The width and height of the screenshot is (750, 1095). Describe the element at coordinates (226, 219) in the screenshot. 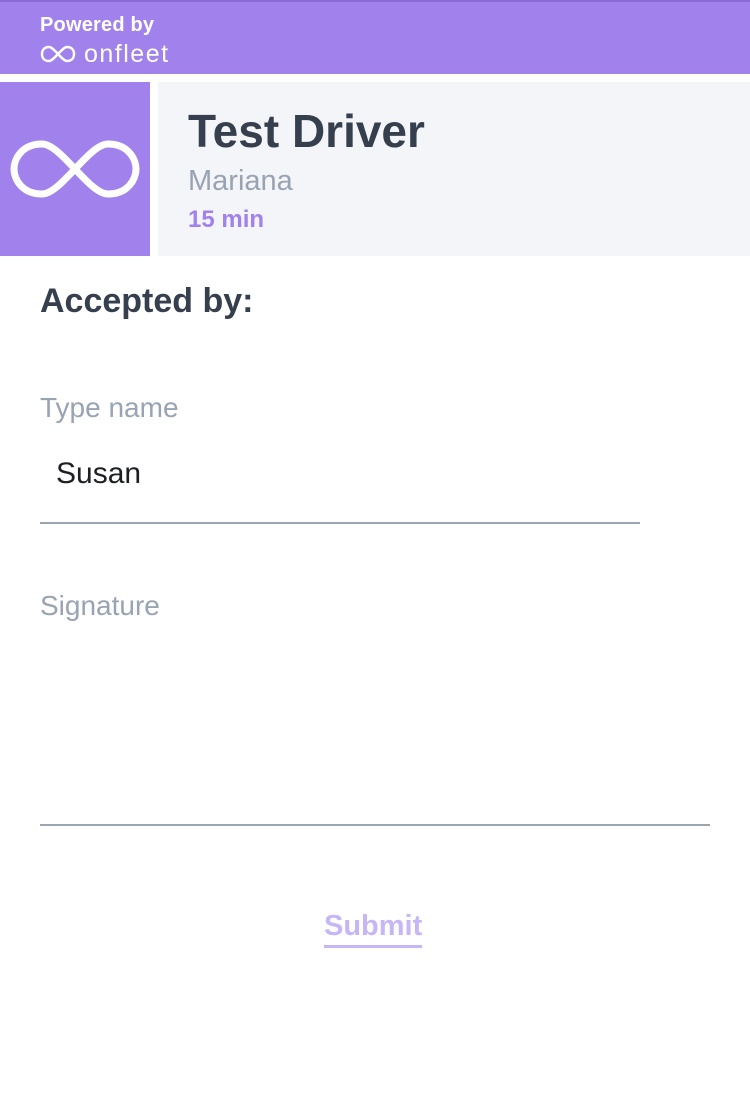

I see `eta-text: 15 min` at that location.